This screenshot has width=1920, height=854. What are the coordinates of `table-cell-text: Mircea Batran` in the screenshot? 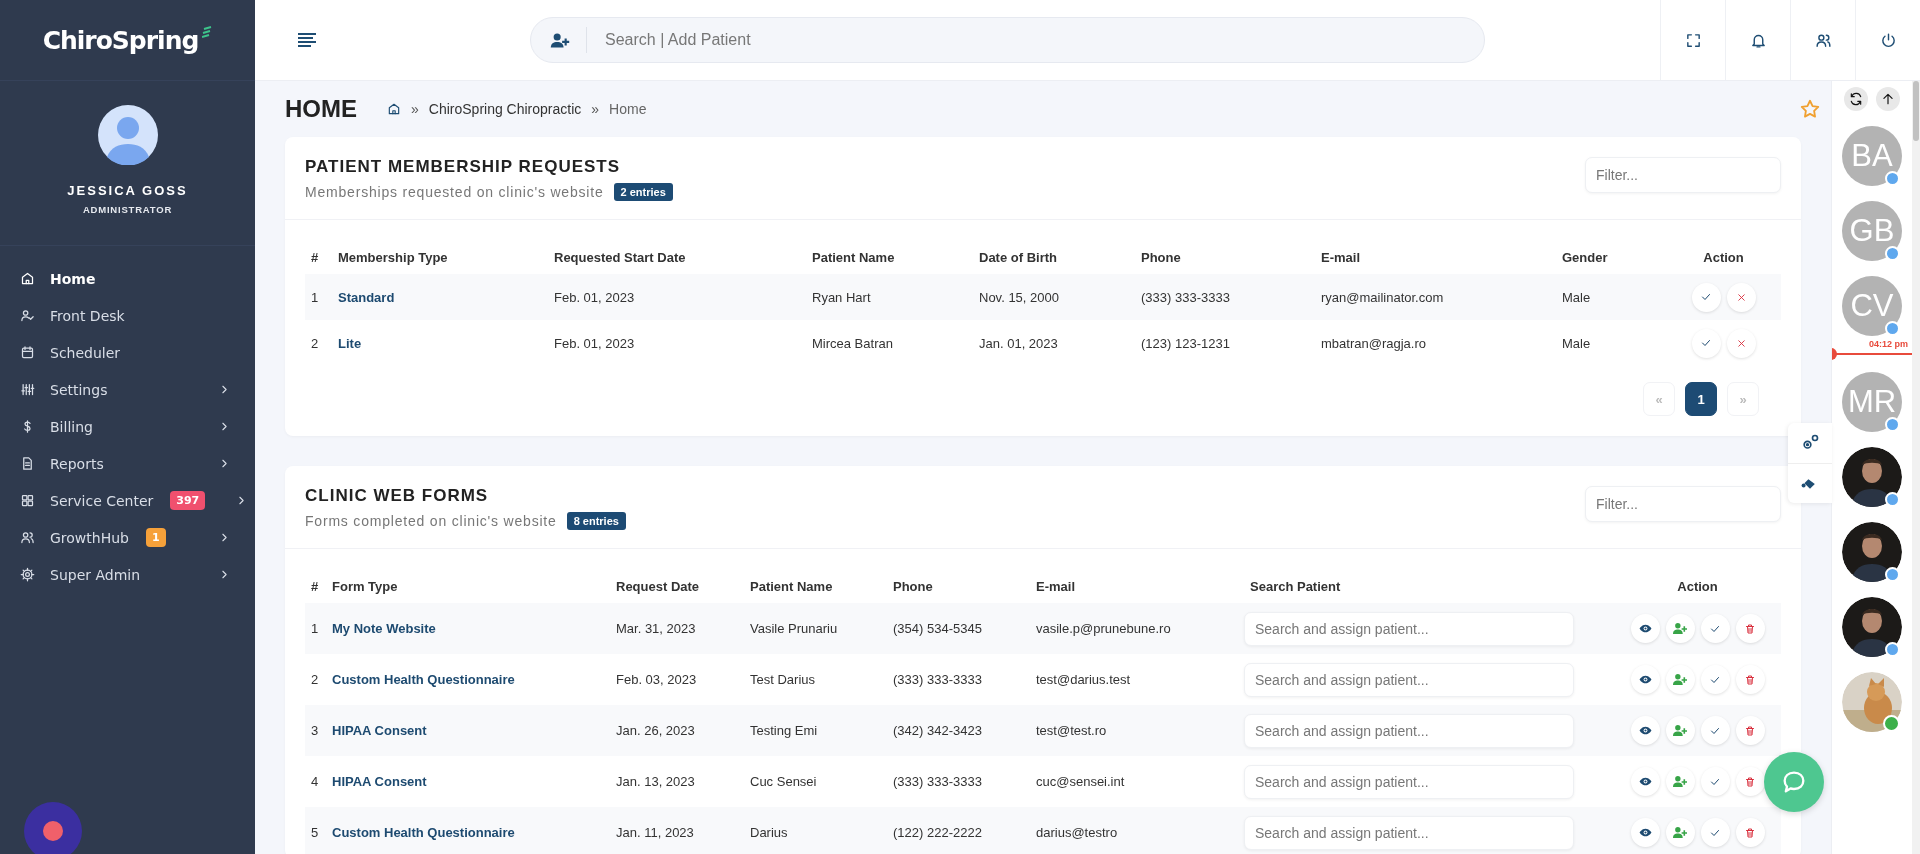 It's located at (852, 343).